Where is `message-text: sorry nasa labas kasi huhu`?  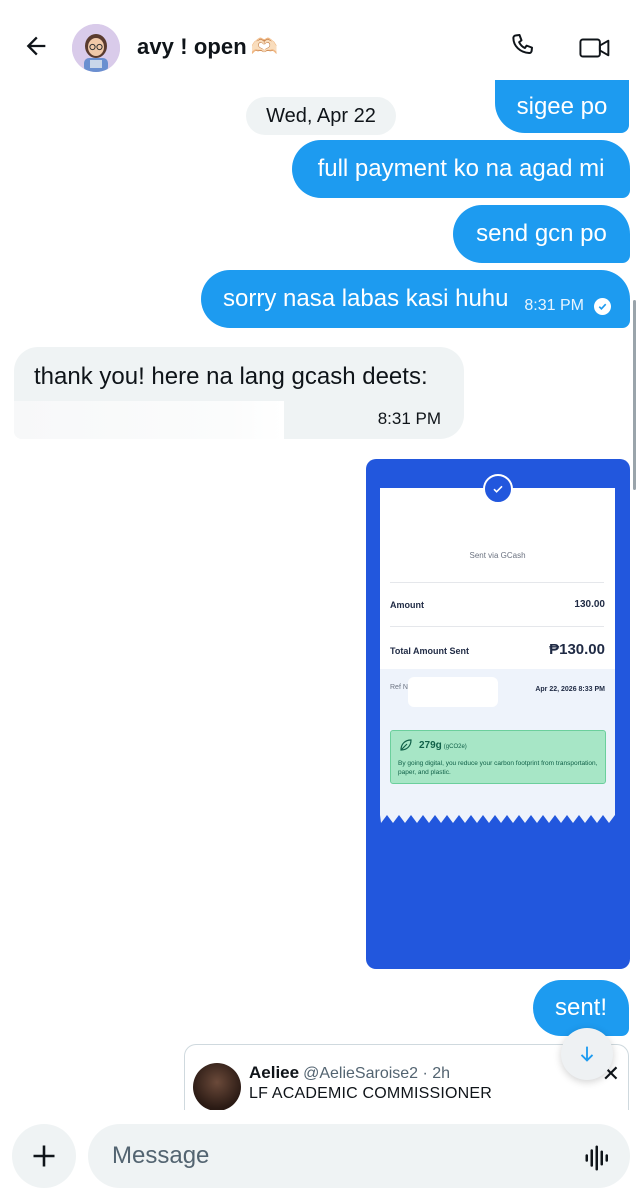
message-text: sorry nasa labas kasi huhu is located at coordinates (366, 298).